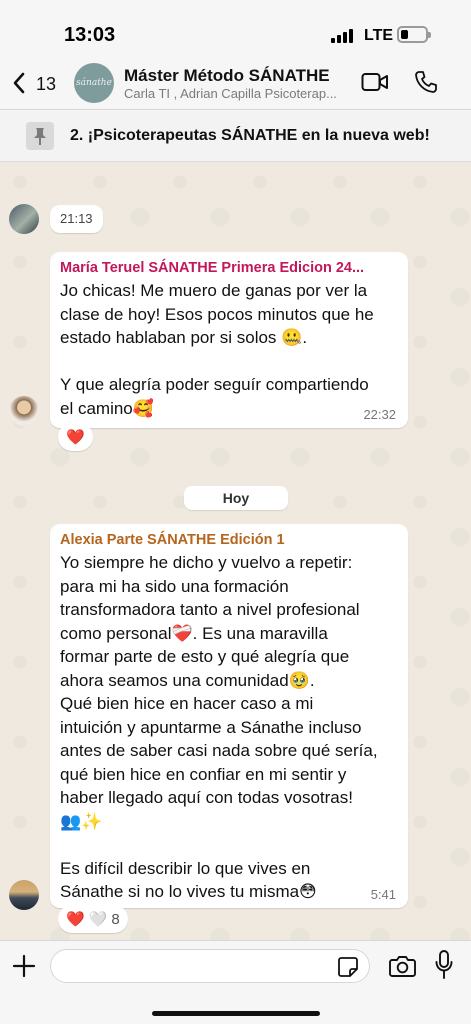  I want to click on home-indicator, so click(236, 1013).